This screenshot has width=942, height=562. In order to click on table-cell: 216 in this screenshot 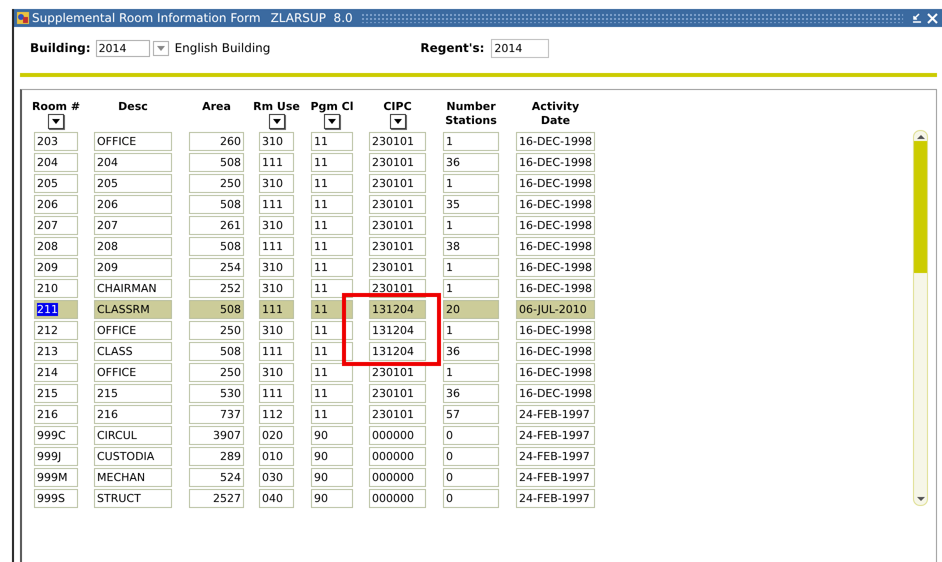, I will do `click(56, 414)`.